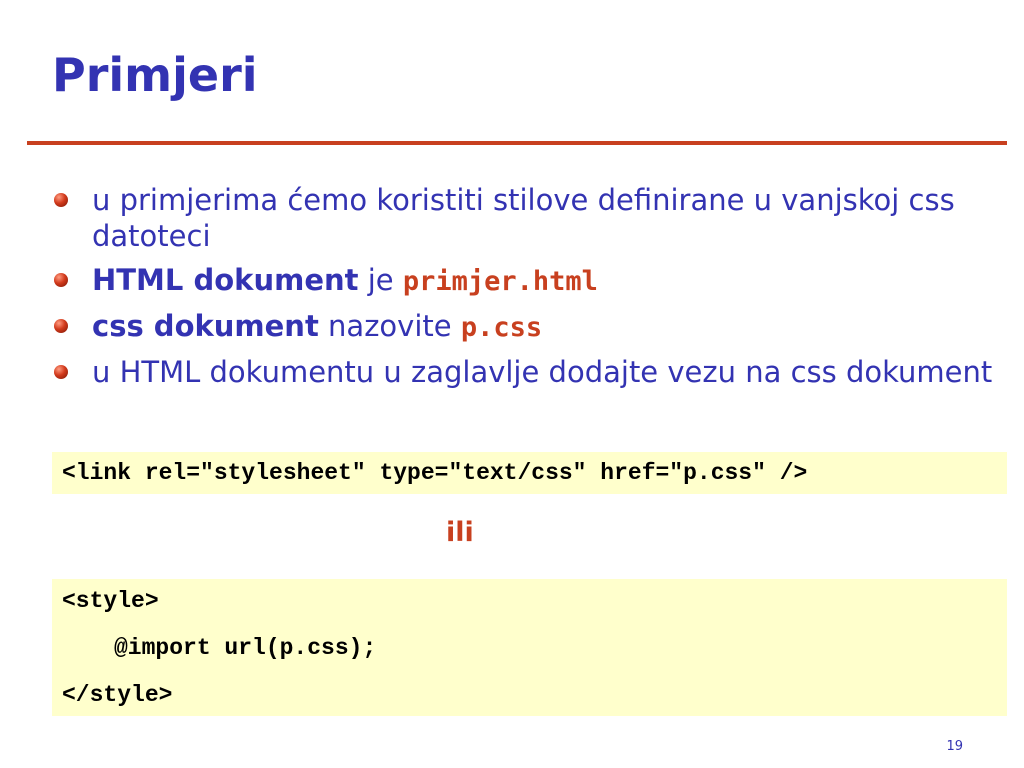 The width and height of the screenshot is (1024, 768). I want to click on page-number: 19, so click(954, 746).